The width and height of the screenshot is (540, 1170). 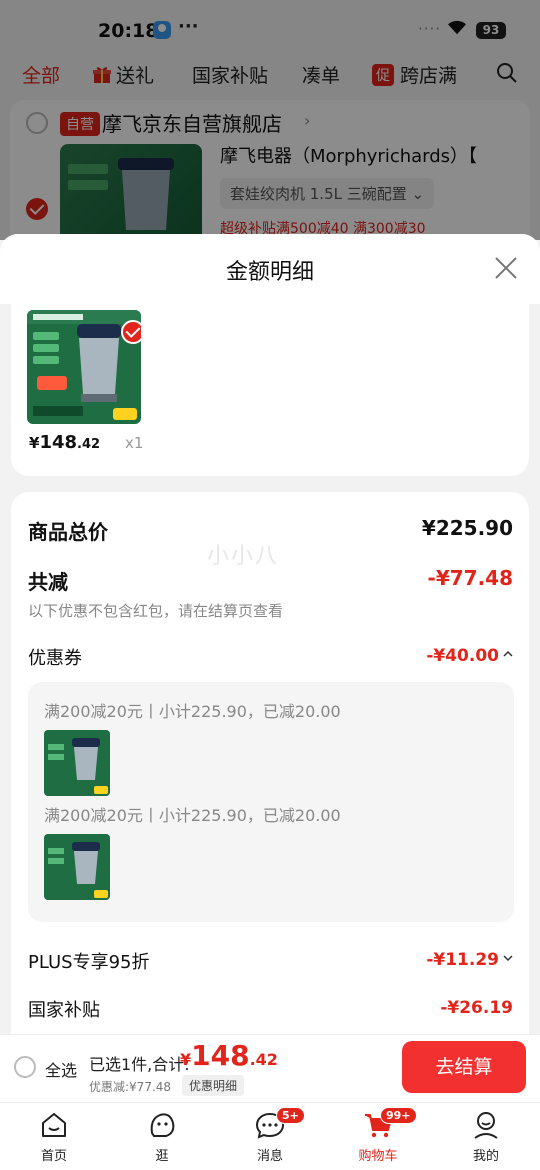 What do you see at coordinates (243, 556) in the screenshot?
I see `watermark: 小小八` at bounding box center [243, 556].